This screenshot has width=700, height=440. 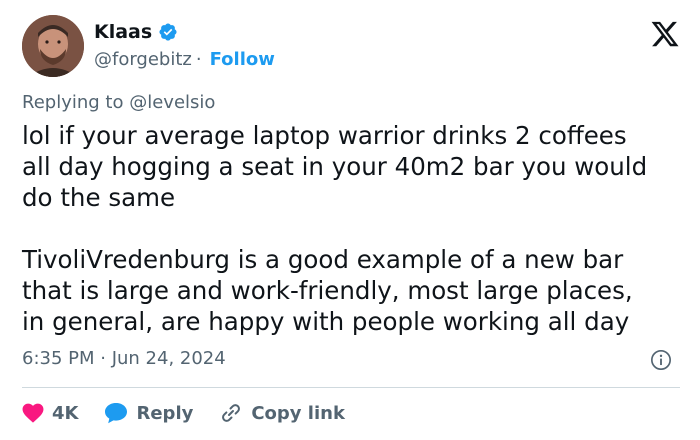 I want to click on divider, so click(x=351, y=387).